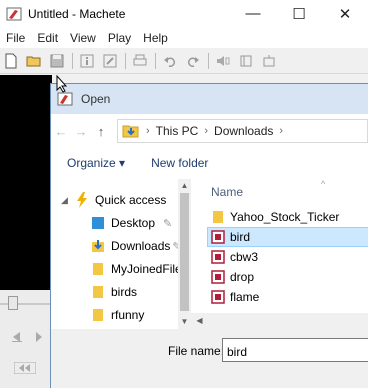 The height and width of the screenshot is (388, 368). What do you see at coordinates (288, 297) in the screenshot?
I see `list-item: flame` at bounding box center [288, 297].